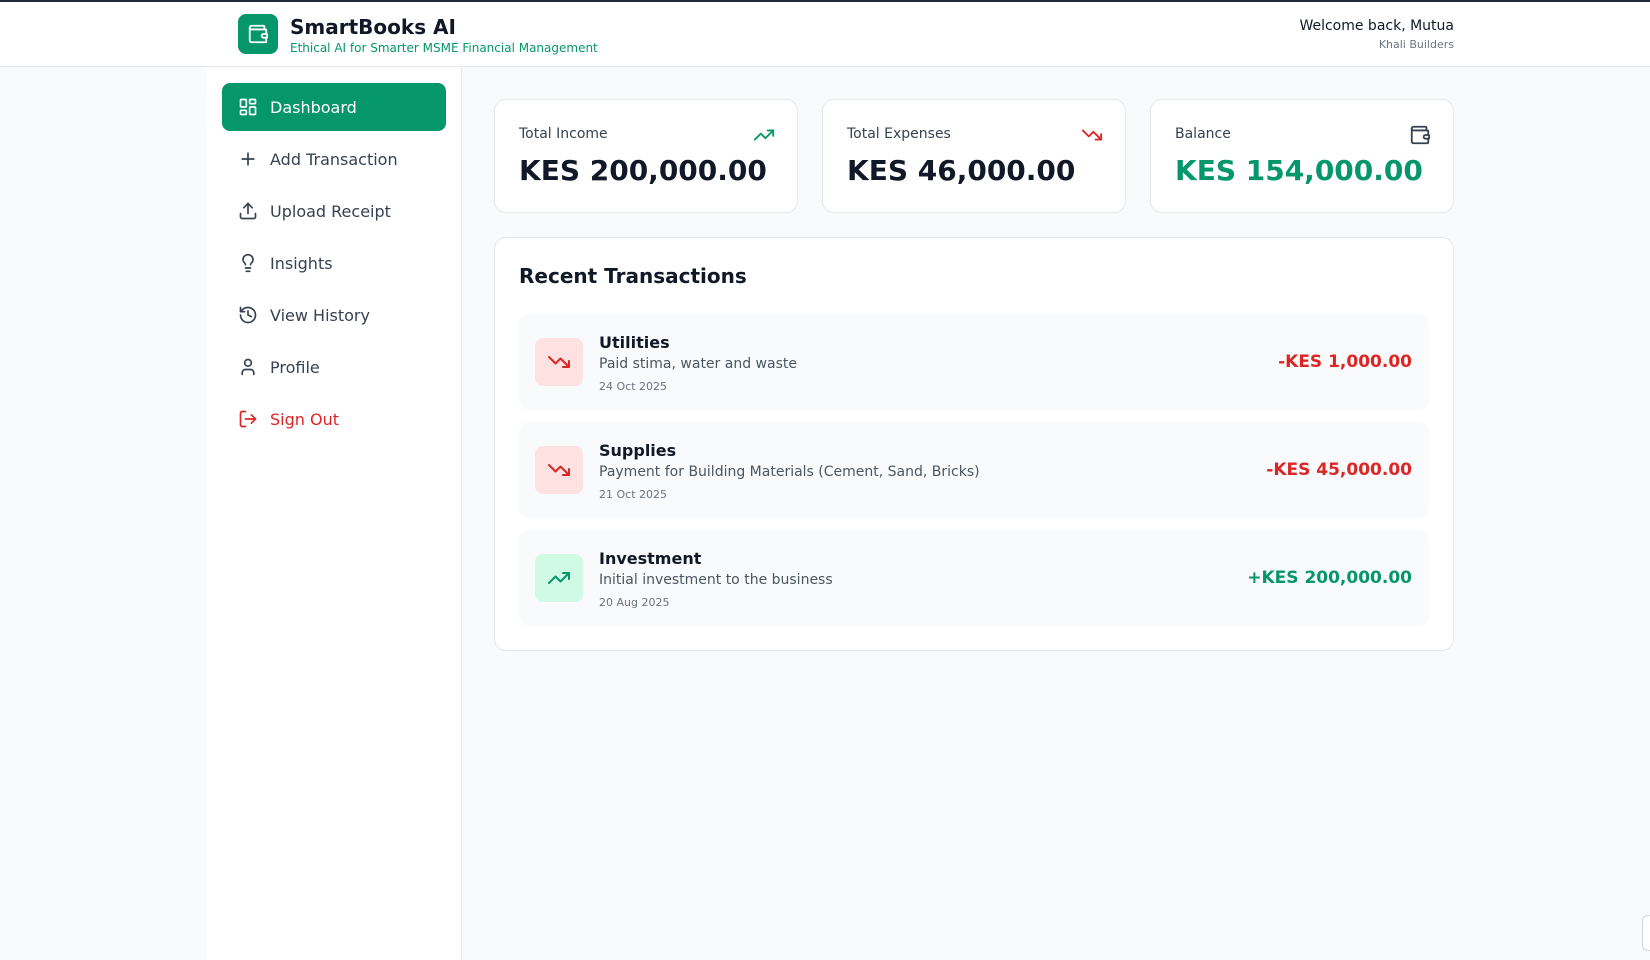 The image size is (1650, 960). Describe the element at coordinates (1329, 578) in the screenshot. I see `transaction-amount: +KES 200,000.00` at that location.